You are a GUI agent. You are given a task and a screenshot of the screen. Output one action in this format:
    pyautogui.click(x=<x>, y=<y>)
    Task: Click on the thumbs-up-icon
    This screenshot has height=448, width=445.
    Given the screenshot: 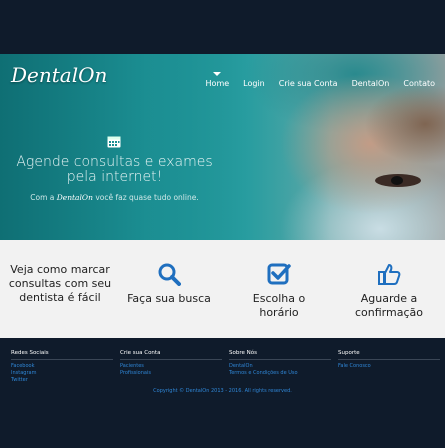 What is the action you would take?
    pyautogui.click(x=389, y=274)
    